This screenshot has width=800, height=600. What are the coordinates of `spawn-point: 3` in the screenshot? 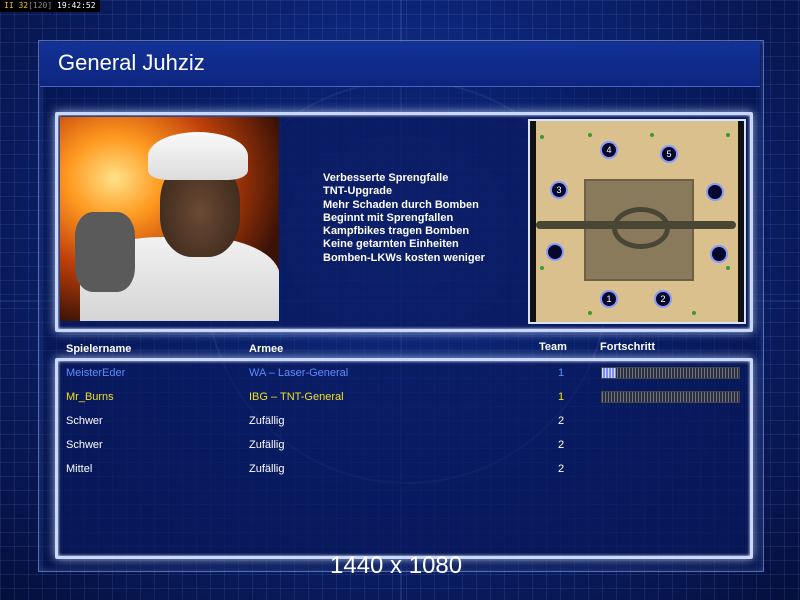 It's located at (559, 190).